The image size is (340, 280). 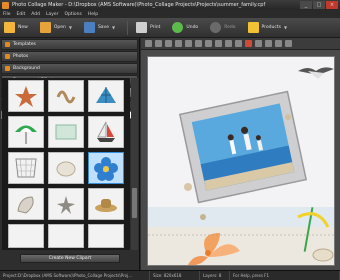 I want to click on paste-icon, so click(x=198, y=43).